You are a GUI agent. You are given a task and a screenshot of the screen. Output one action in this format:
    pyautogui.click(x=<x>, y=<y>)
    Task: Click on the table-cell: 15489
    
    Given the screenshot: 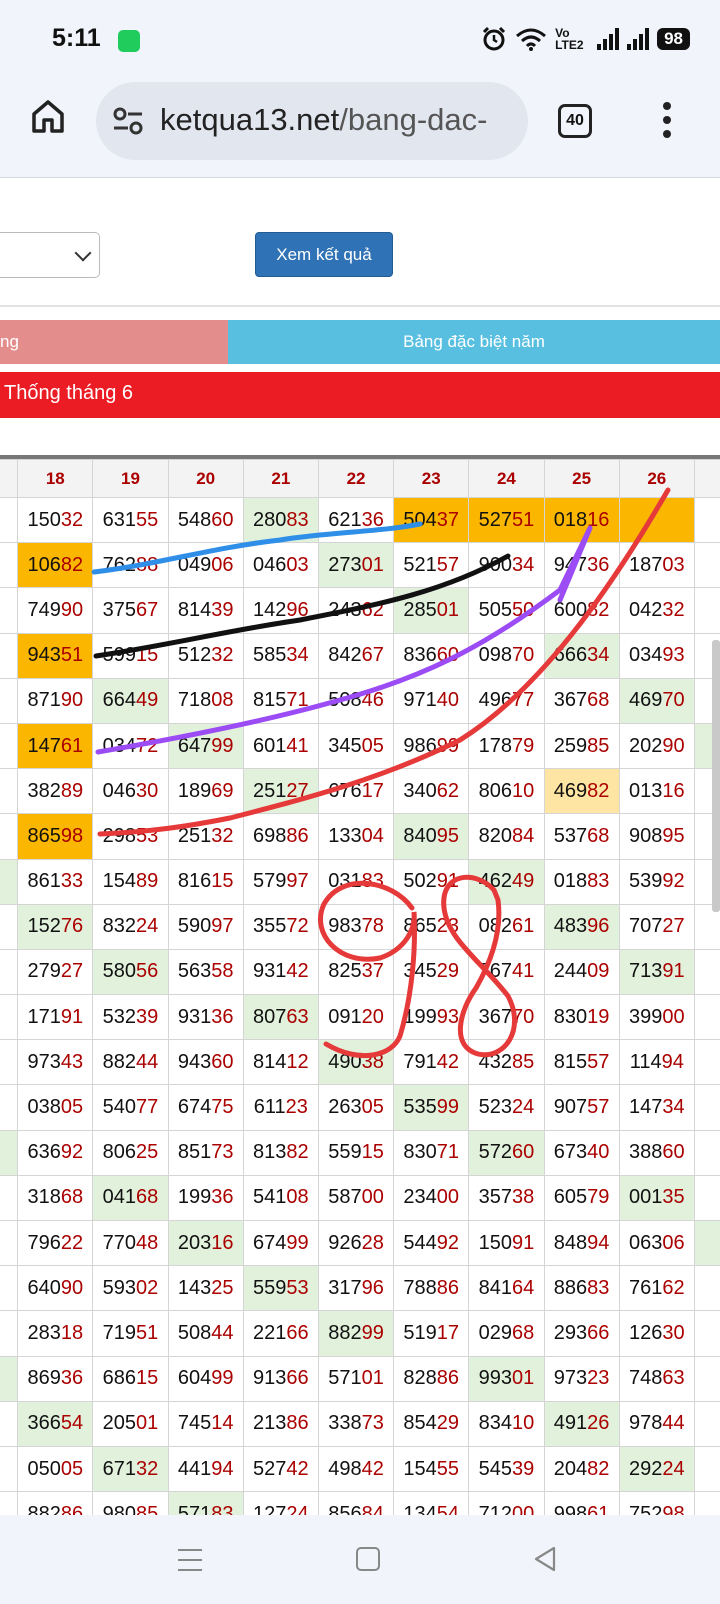 What is the action you would take?
    pyautogui.click(x=130, y=881)
    